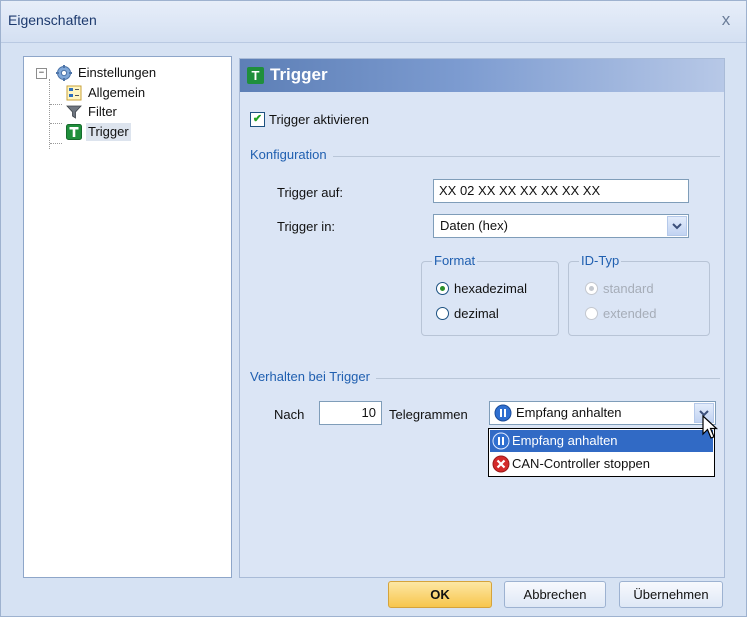  Describe the element at coordinates (428, 414) in the screenshot. I see `telegrams-label: Telegrammen` at that location.